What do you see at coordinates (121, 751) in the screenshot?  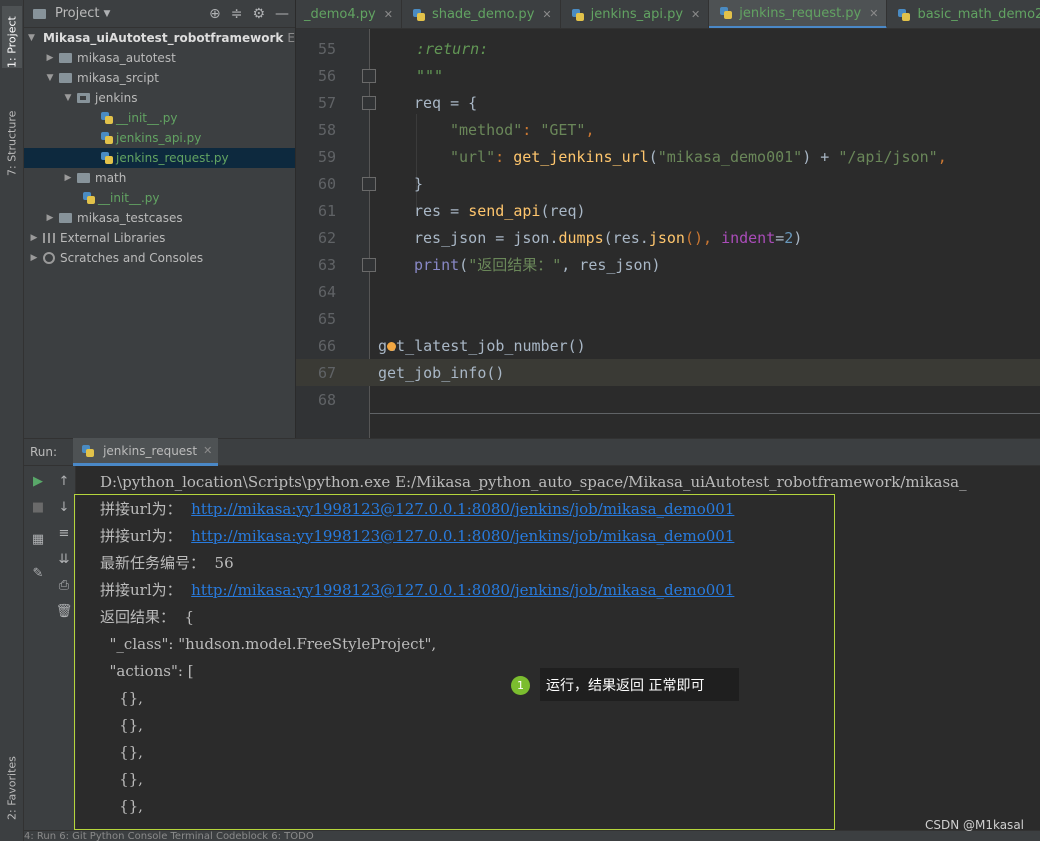 I see `console-line: {},` at bounding box center [121, 751].